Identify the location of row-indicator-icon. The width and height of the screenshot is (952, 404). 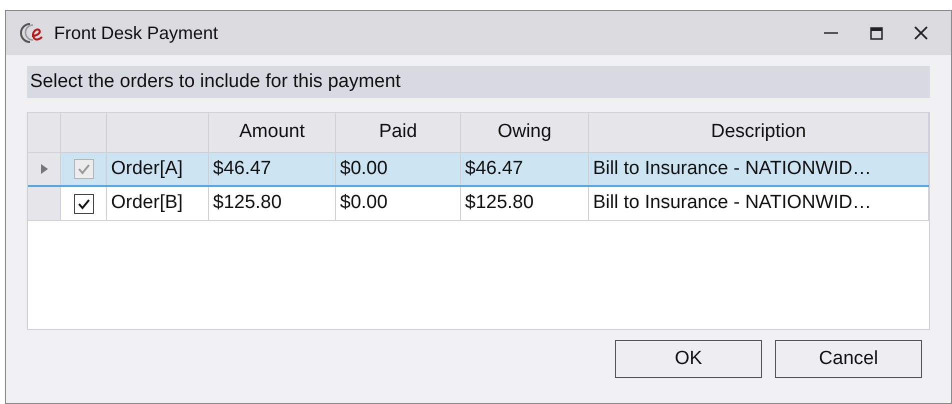
(44, 169).